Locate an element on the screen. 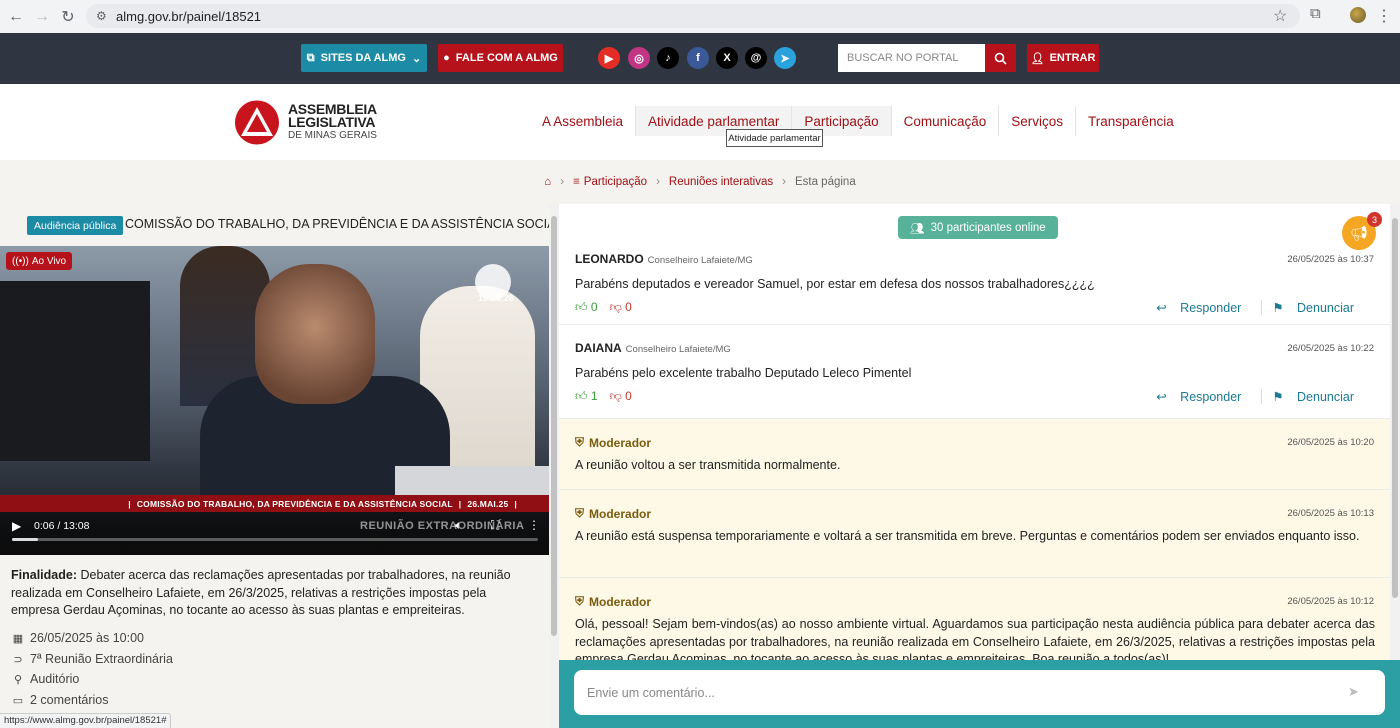 The height and width of the screenshot is (728, 1400). player-progress-fill is located at coordinates (25, 539).